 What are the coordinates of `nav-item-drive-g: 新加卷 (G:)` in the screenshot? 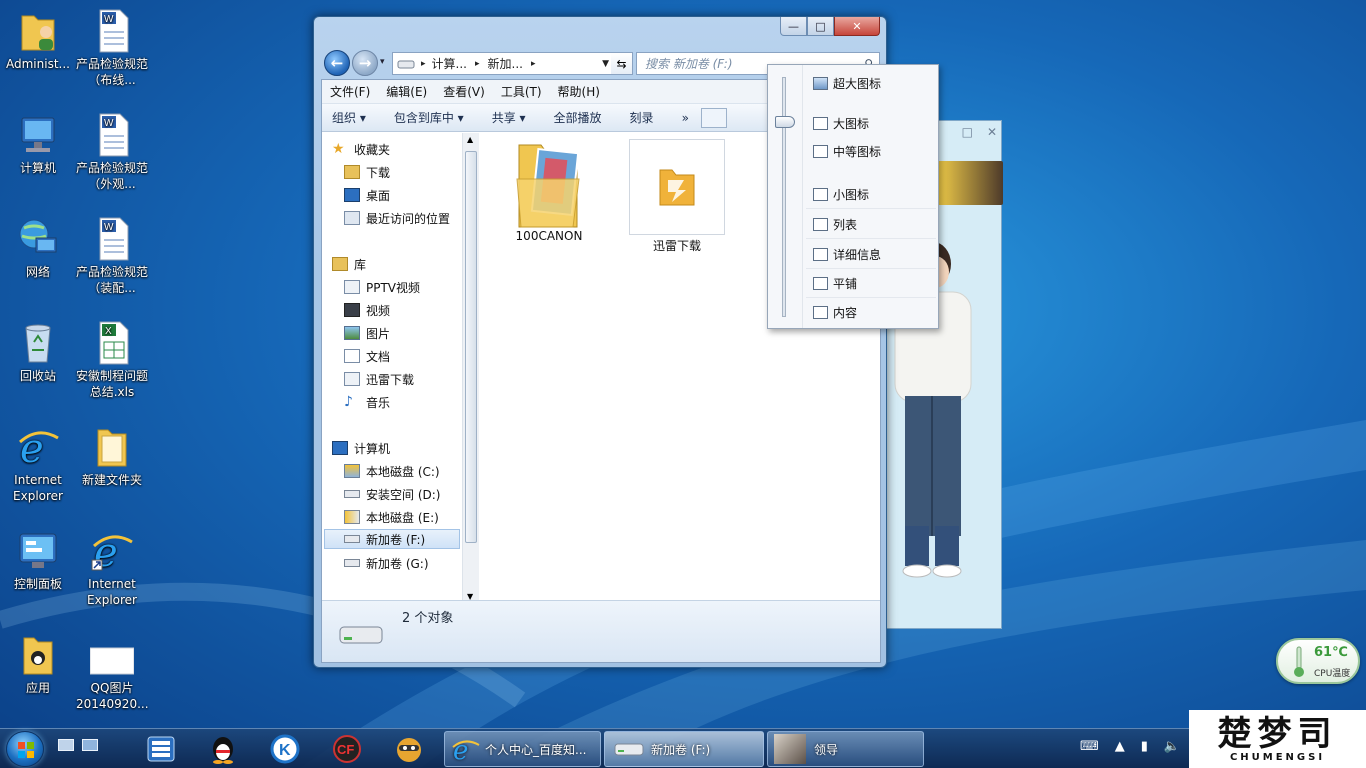 It's located at (386, 563).